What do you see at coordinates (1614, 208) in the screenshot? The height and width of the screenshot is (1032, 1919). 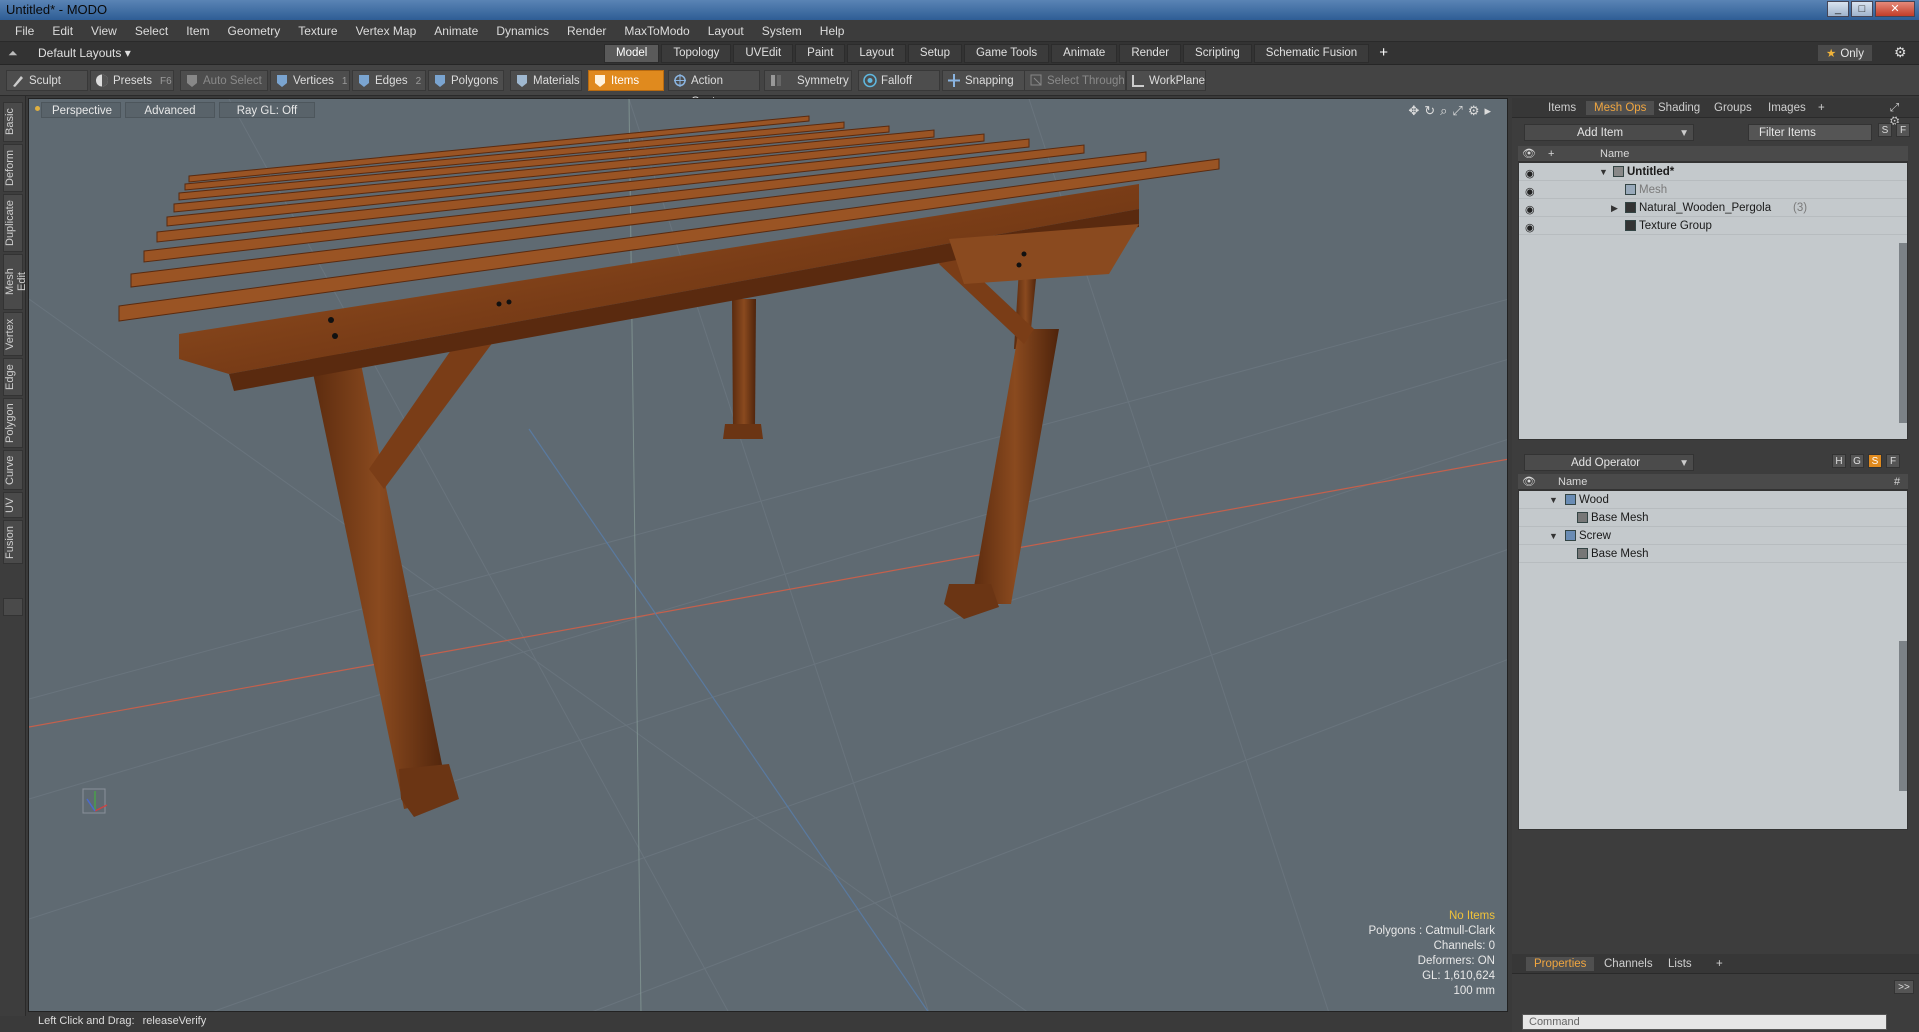 I see `expand-arrow-icon: ▶` at bounding box center [1614, 208].